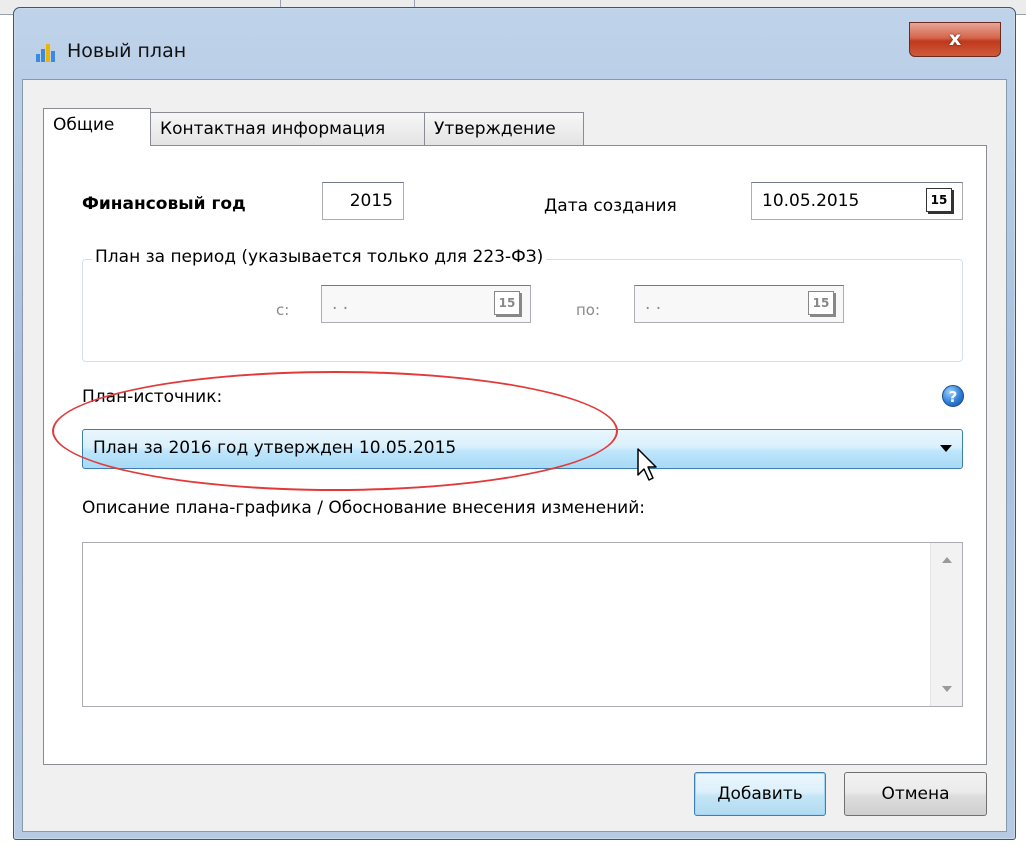 The width and height of the screenshot is (1026, 845). I want to click on fiscal-year-label: Финансовый год, so click(164, 204).